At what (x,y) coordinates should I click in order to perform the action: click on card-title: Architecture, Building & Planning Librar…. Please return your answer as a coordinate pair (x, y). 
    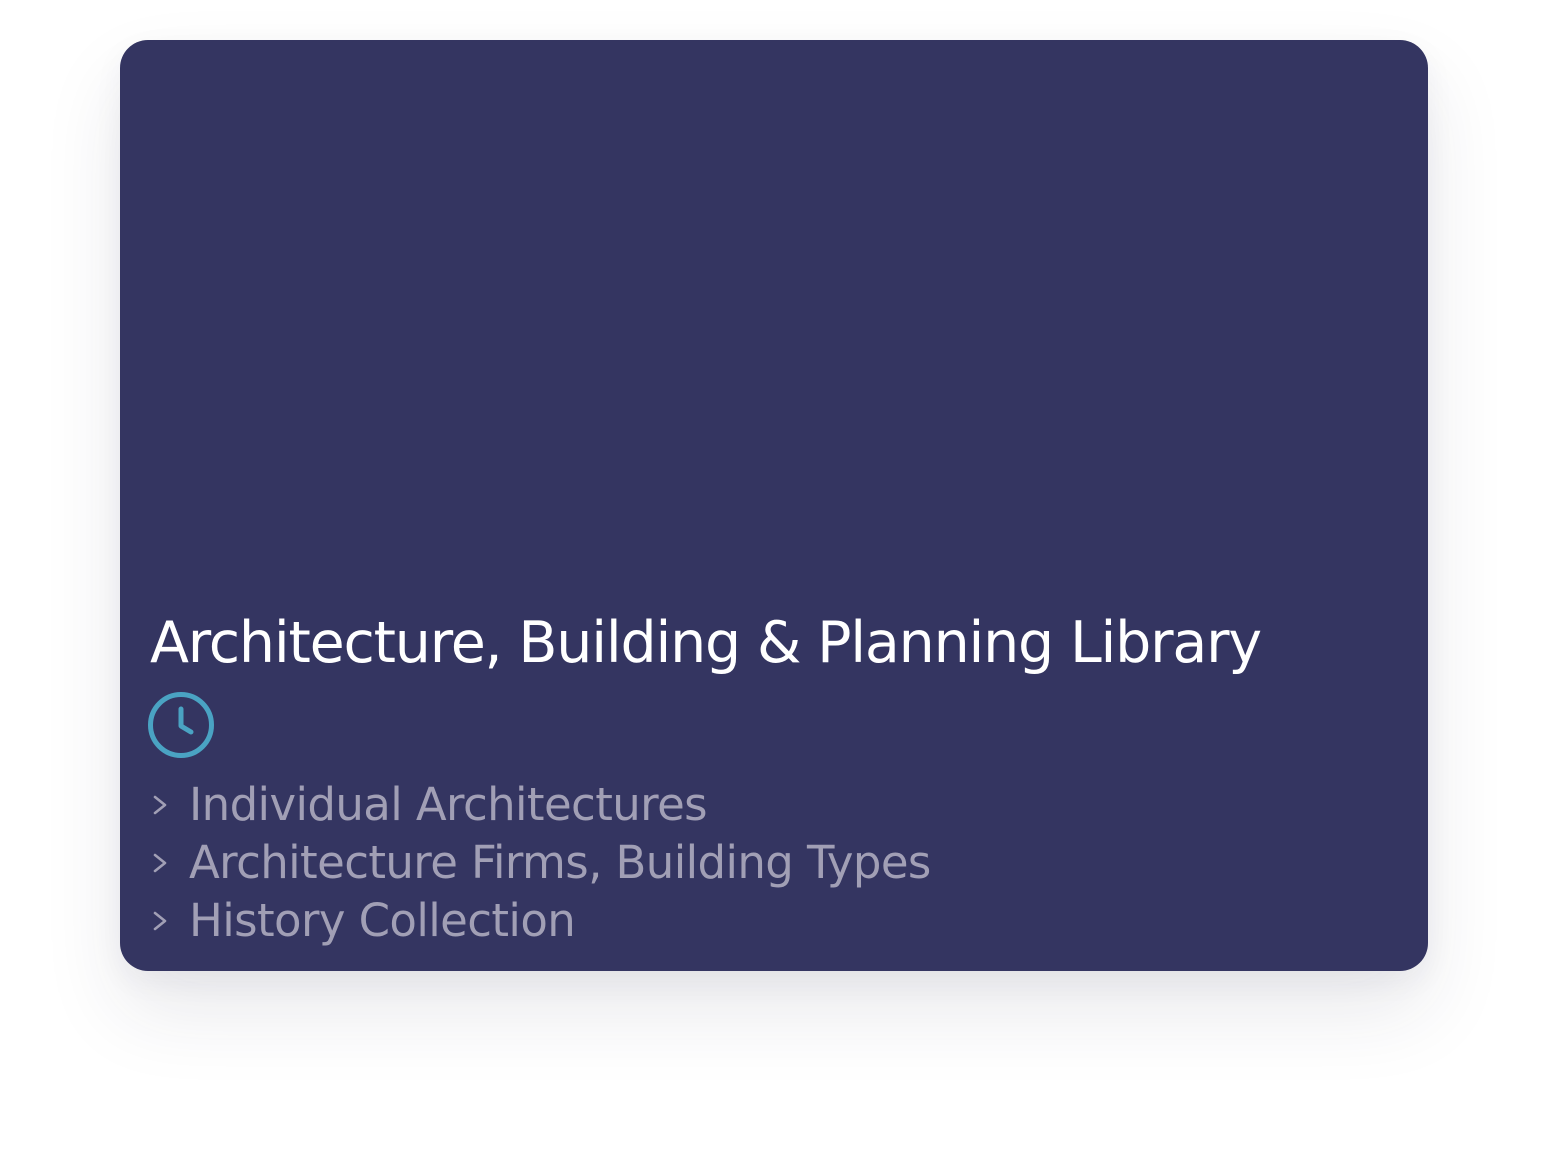
    Looking at the image, I should click on (706, 643).